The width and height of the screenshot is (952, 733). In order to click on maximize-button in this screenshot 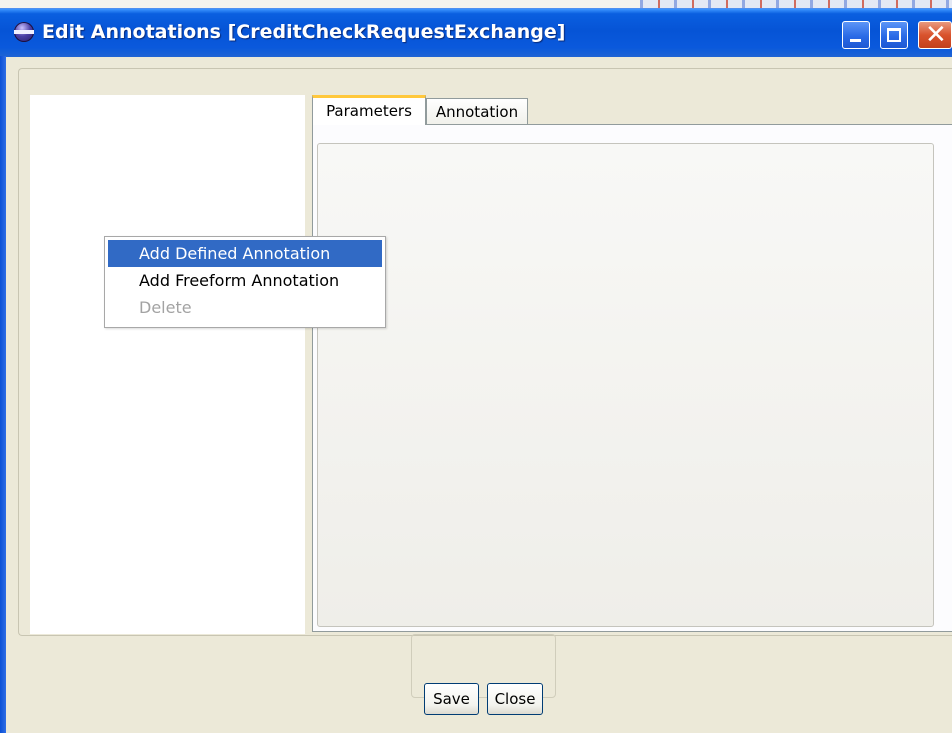, I will do `click(894, 35)`.